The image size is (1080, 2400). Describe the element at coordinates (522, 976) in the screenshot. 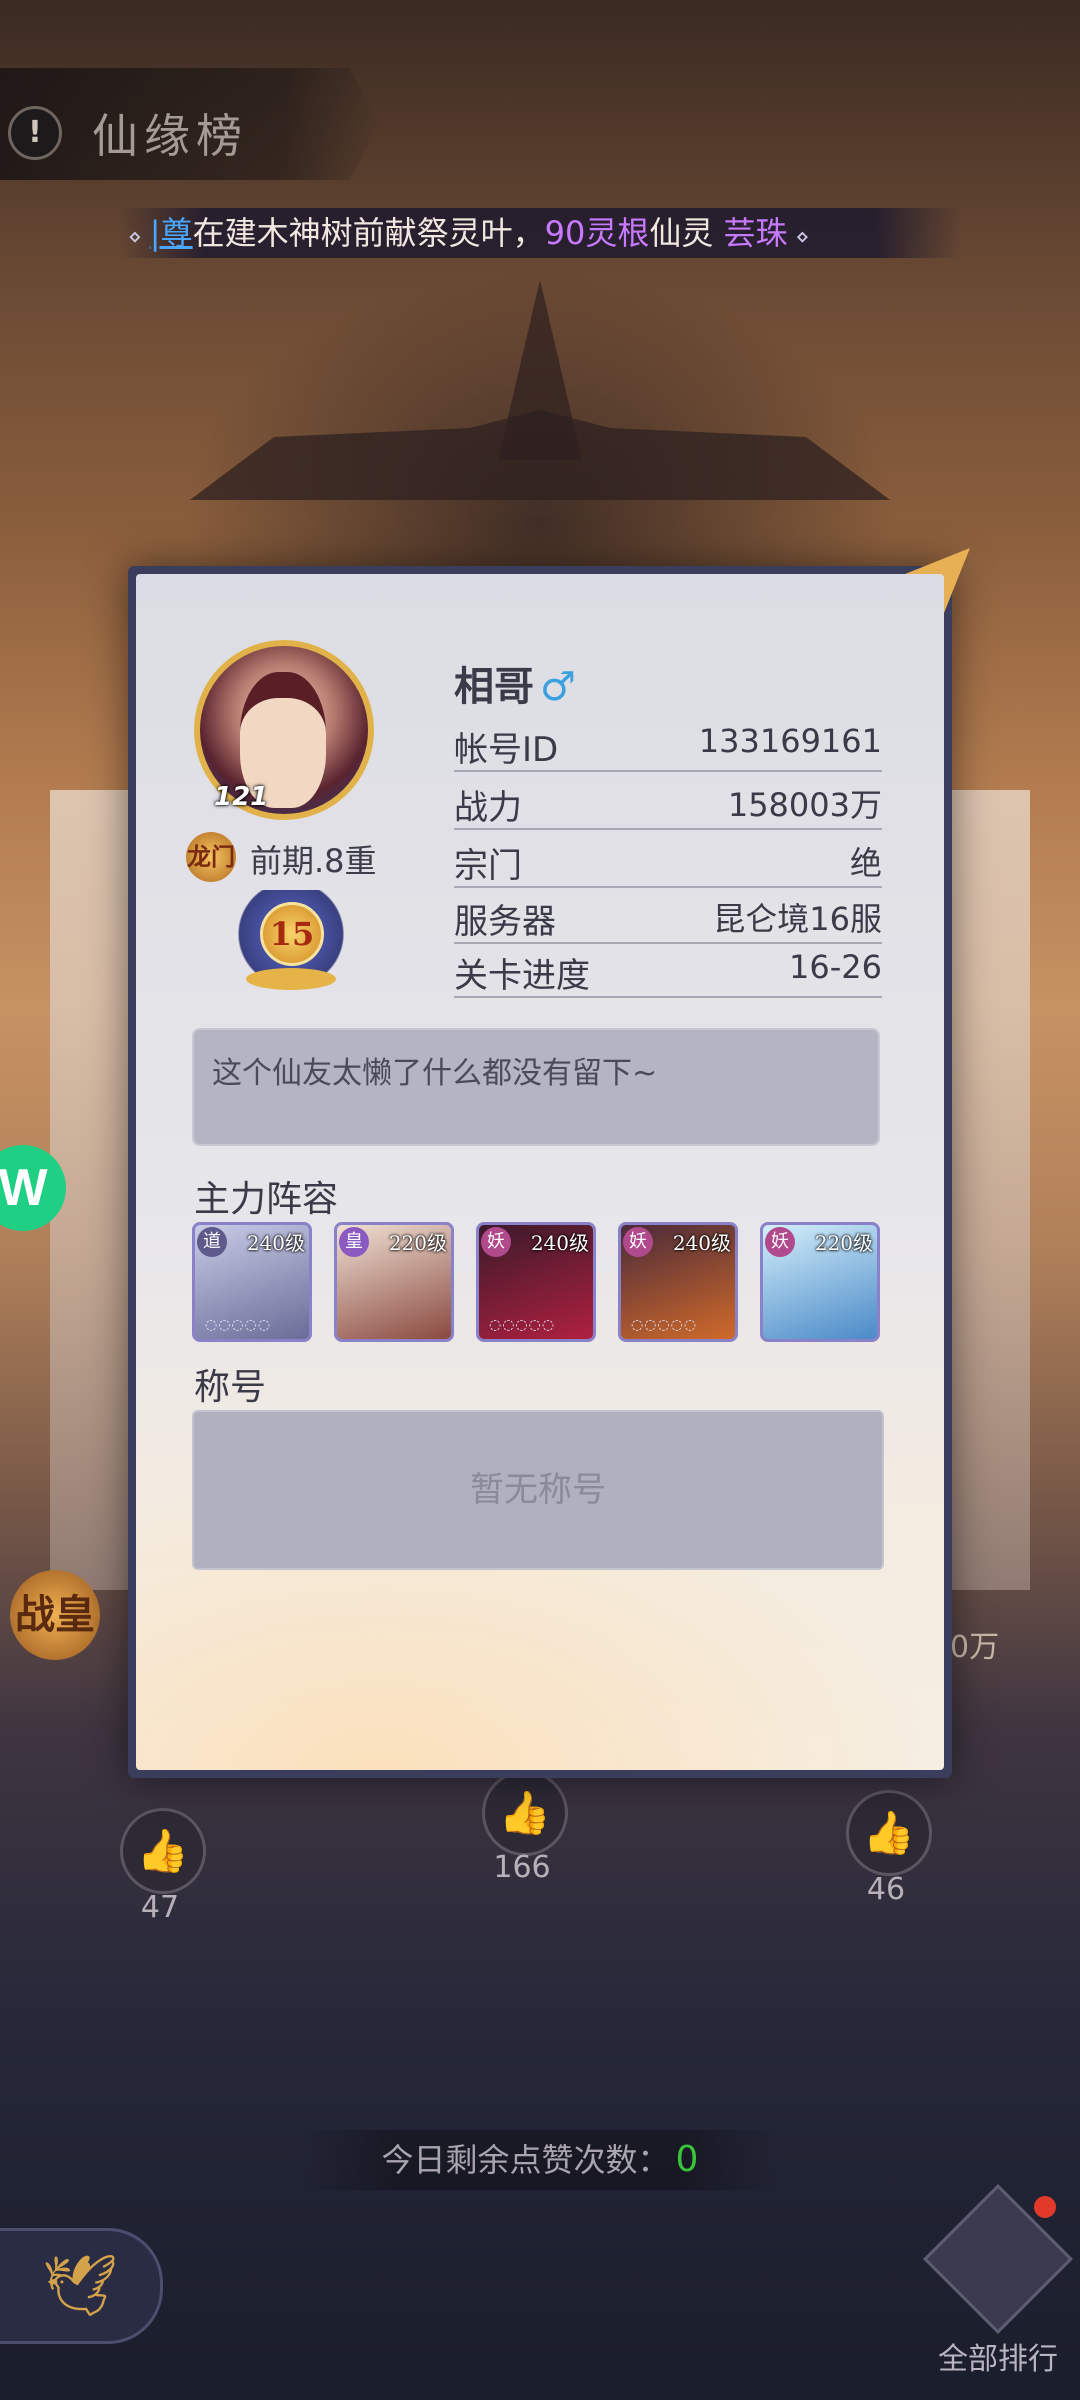

I see `info-label: 关卡进度` at that location.